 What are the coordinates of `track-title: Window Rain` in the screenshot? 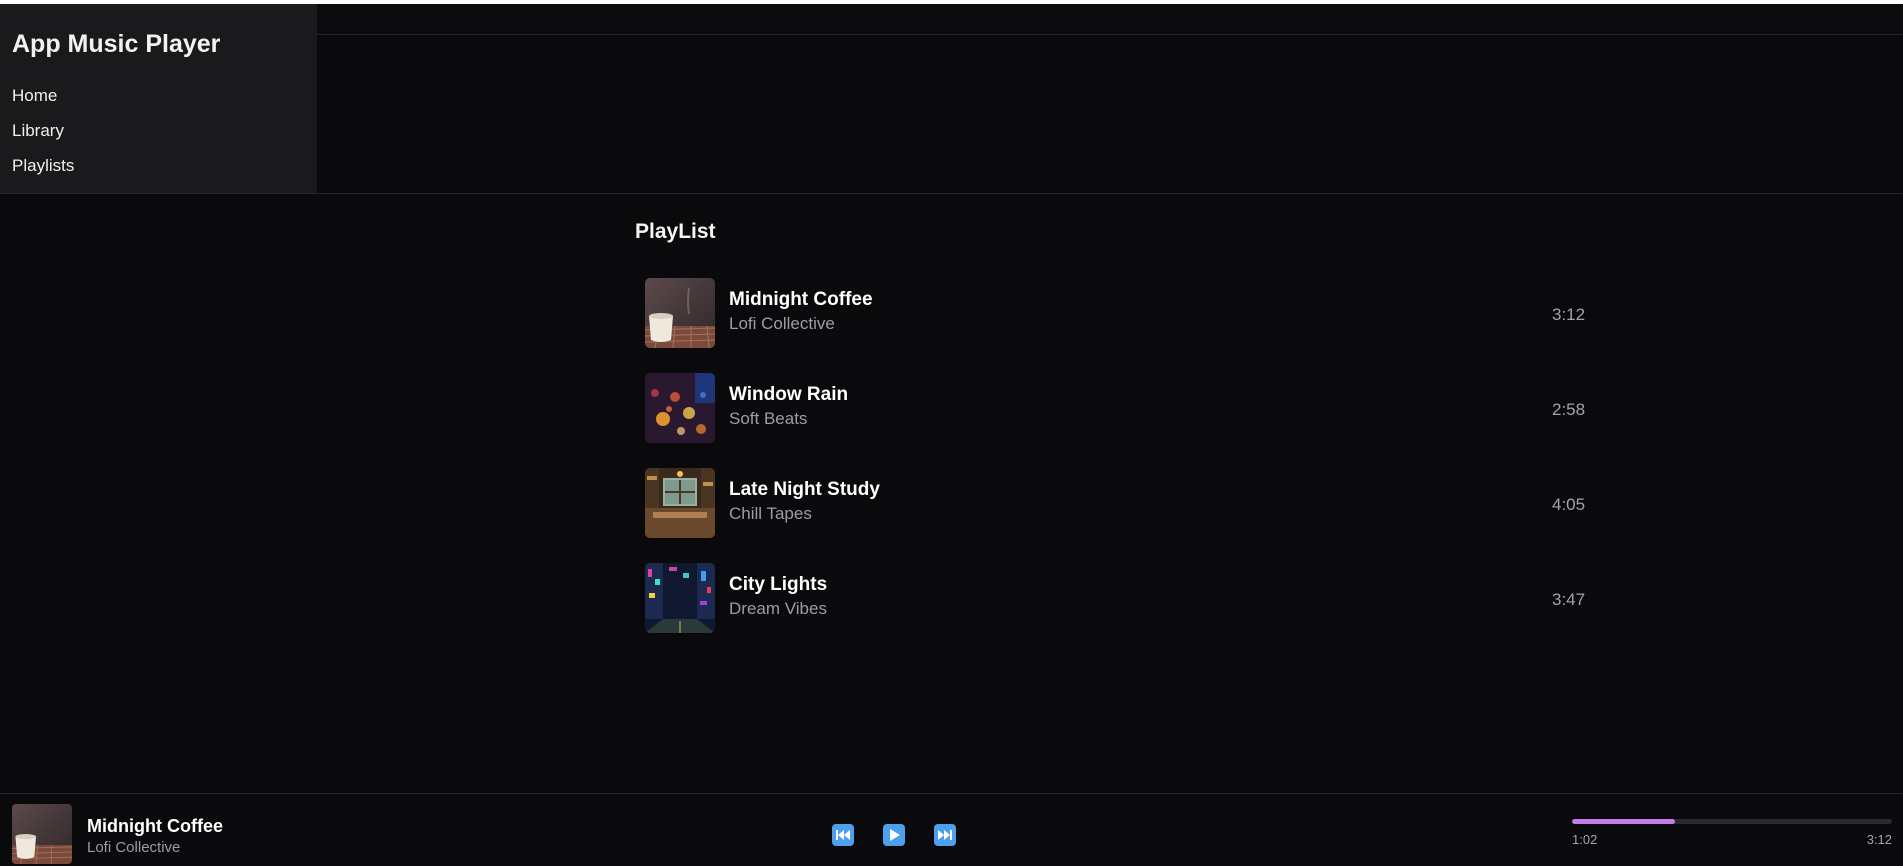 It's located at (789, 394).